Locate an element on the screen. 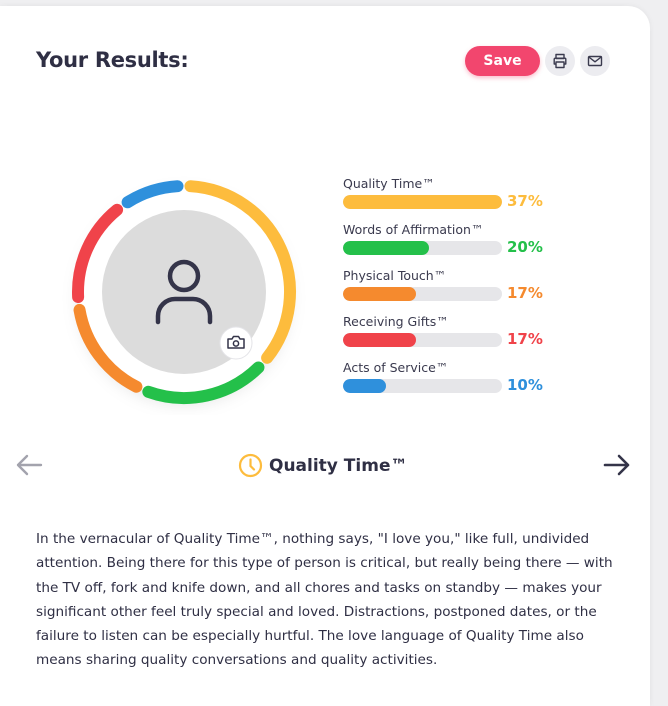  result-label: Acts of Service™ is located at coordinates (396, 367).